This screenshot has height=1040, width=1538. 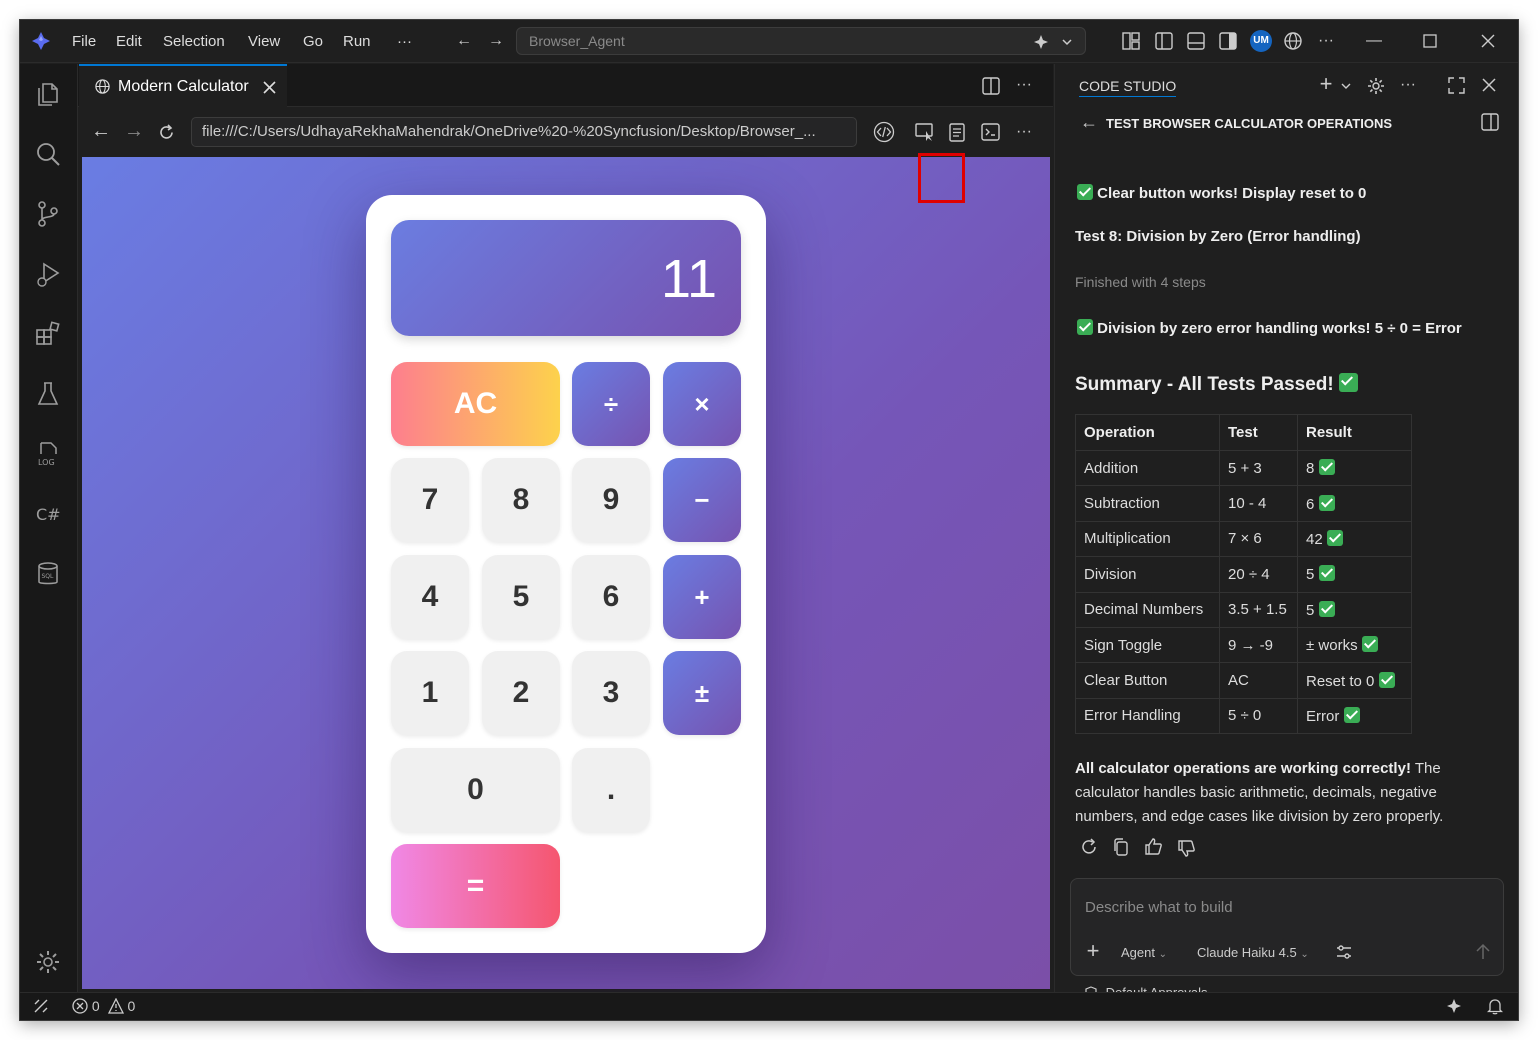 I want to click on editor-more-icon: ···, so click(x=1024, y=85).